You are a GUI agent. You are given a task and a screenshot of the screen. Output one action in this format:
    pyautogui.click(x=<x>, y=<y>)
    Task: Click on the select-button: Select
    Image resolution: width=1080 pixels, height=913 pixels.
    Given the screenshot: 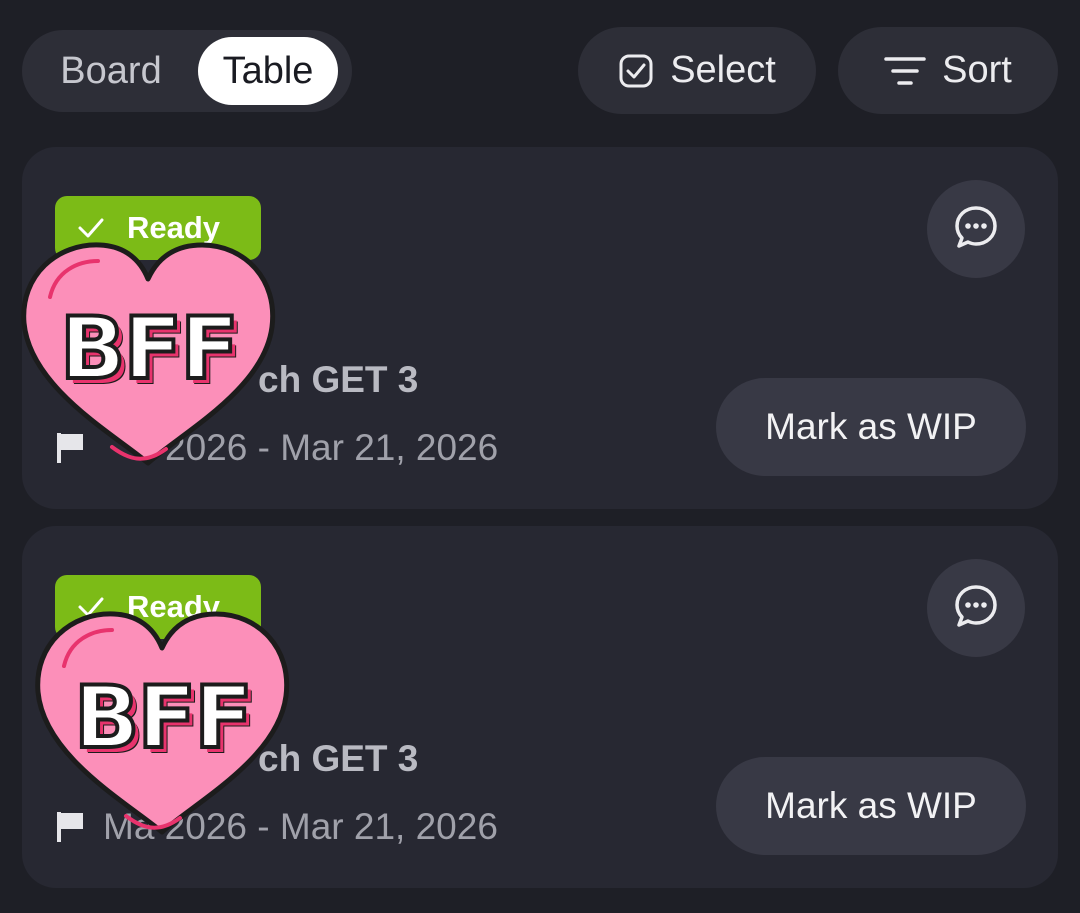 What is the action you would take?
    pyautogui.click(x=697, y=70)
    